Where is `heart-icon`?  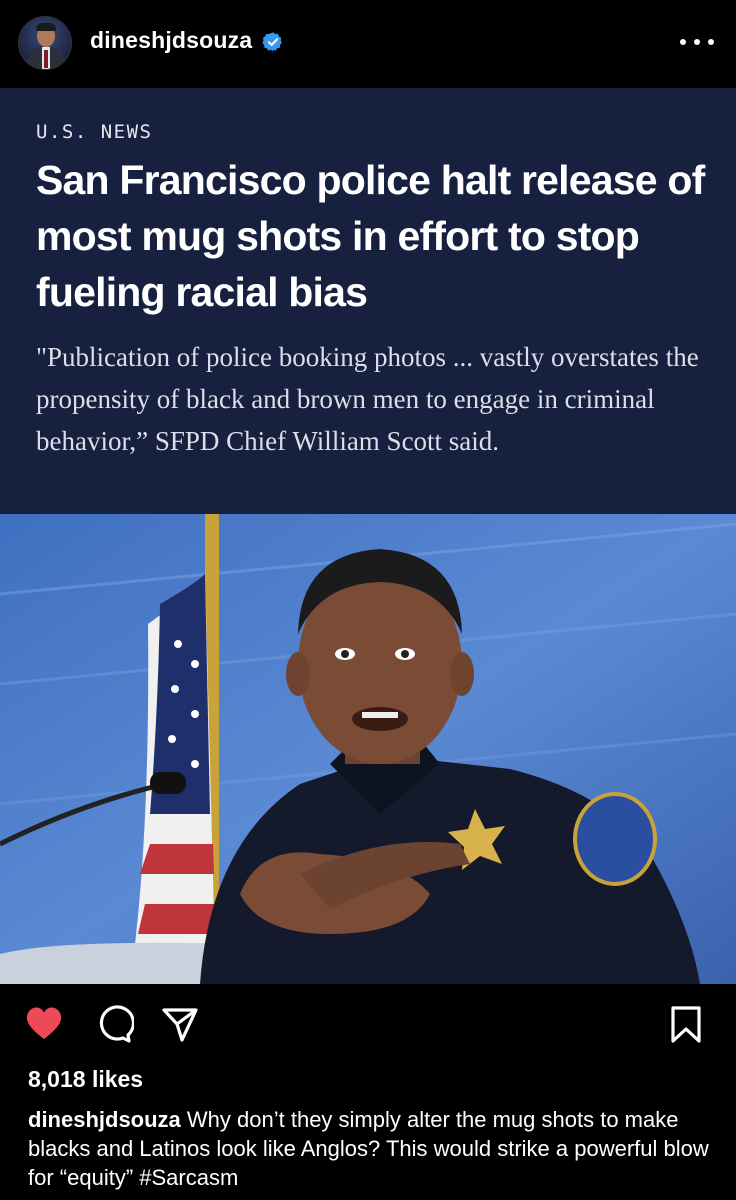
heart-icon is located at coordinates (44, 1024).